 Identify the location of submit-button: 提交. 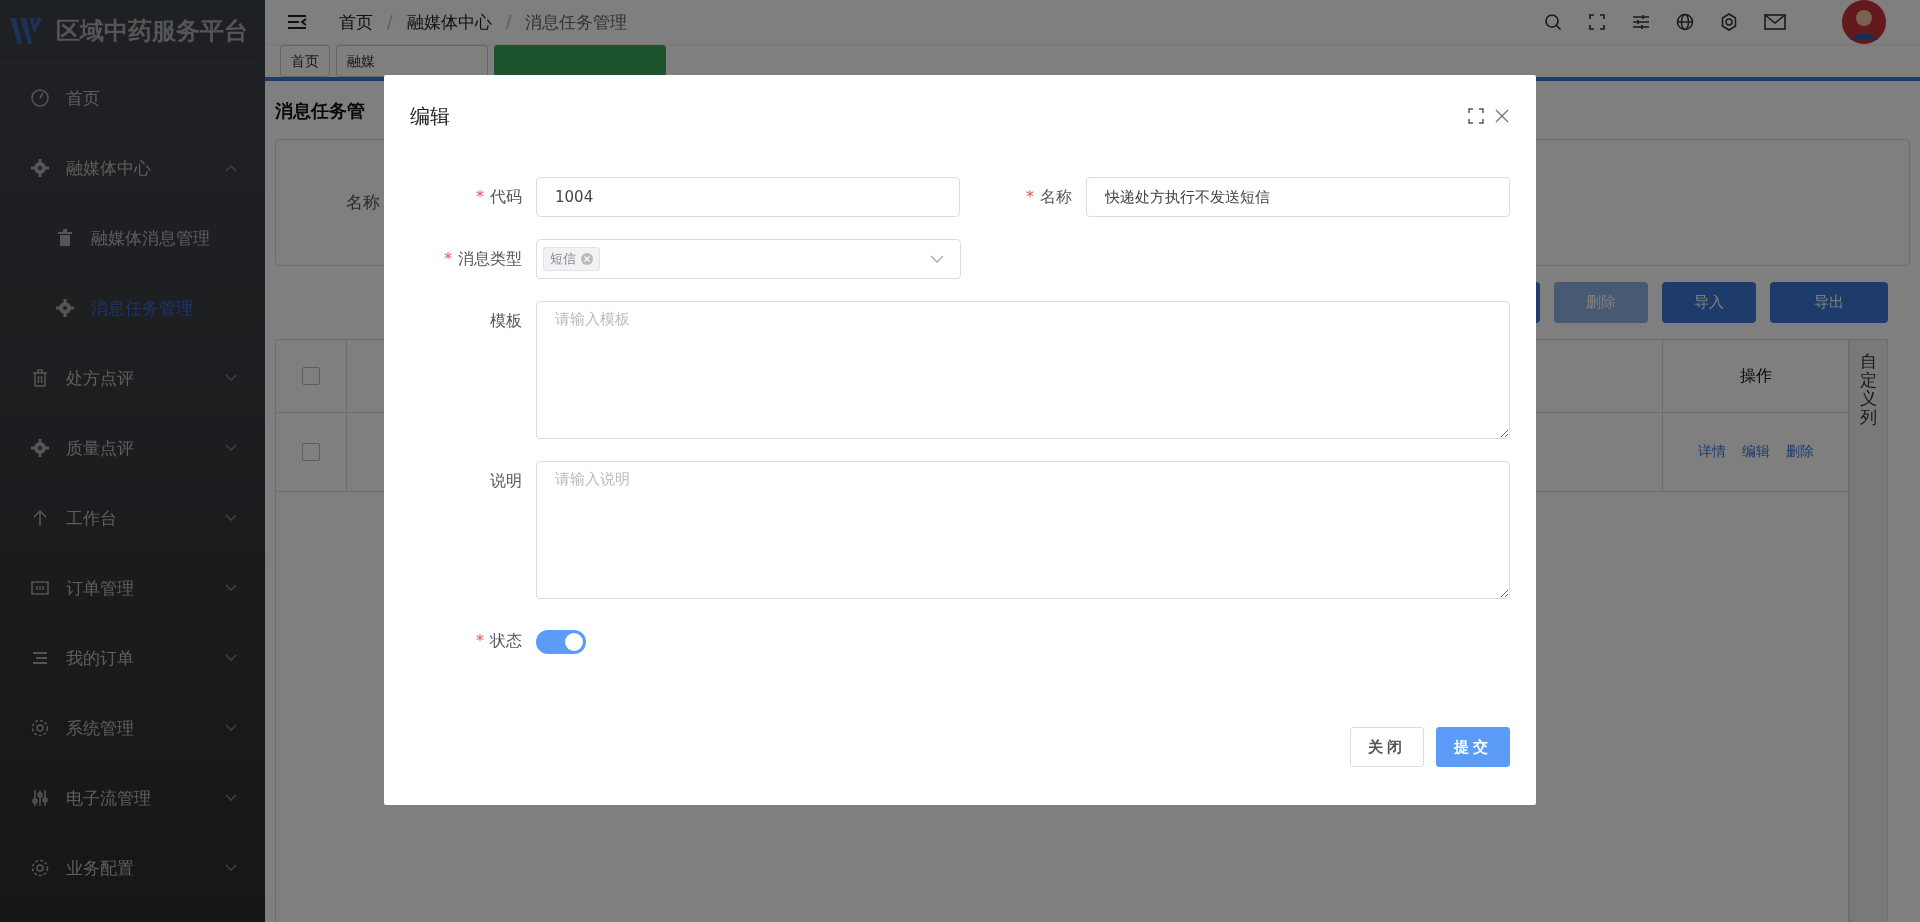
(1473, 747).